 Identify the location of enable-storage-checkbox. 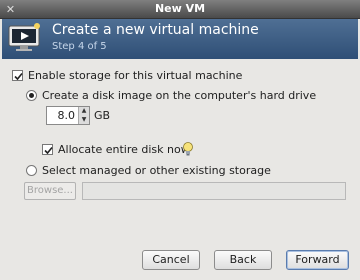
(17, 75).